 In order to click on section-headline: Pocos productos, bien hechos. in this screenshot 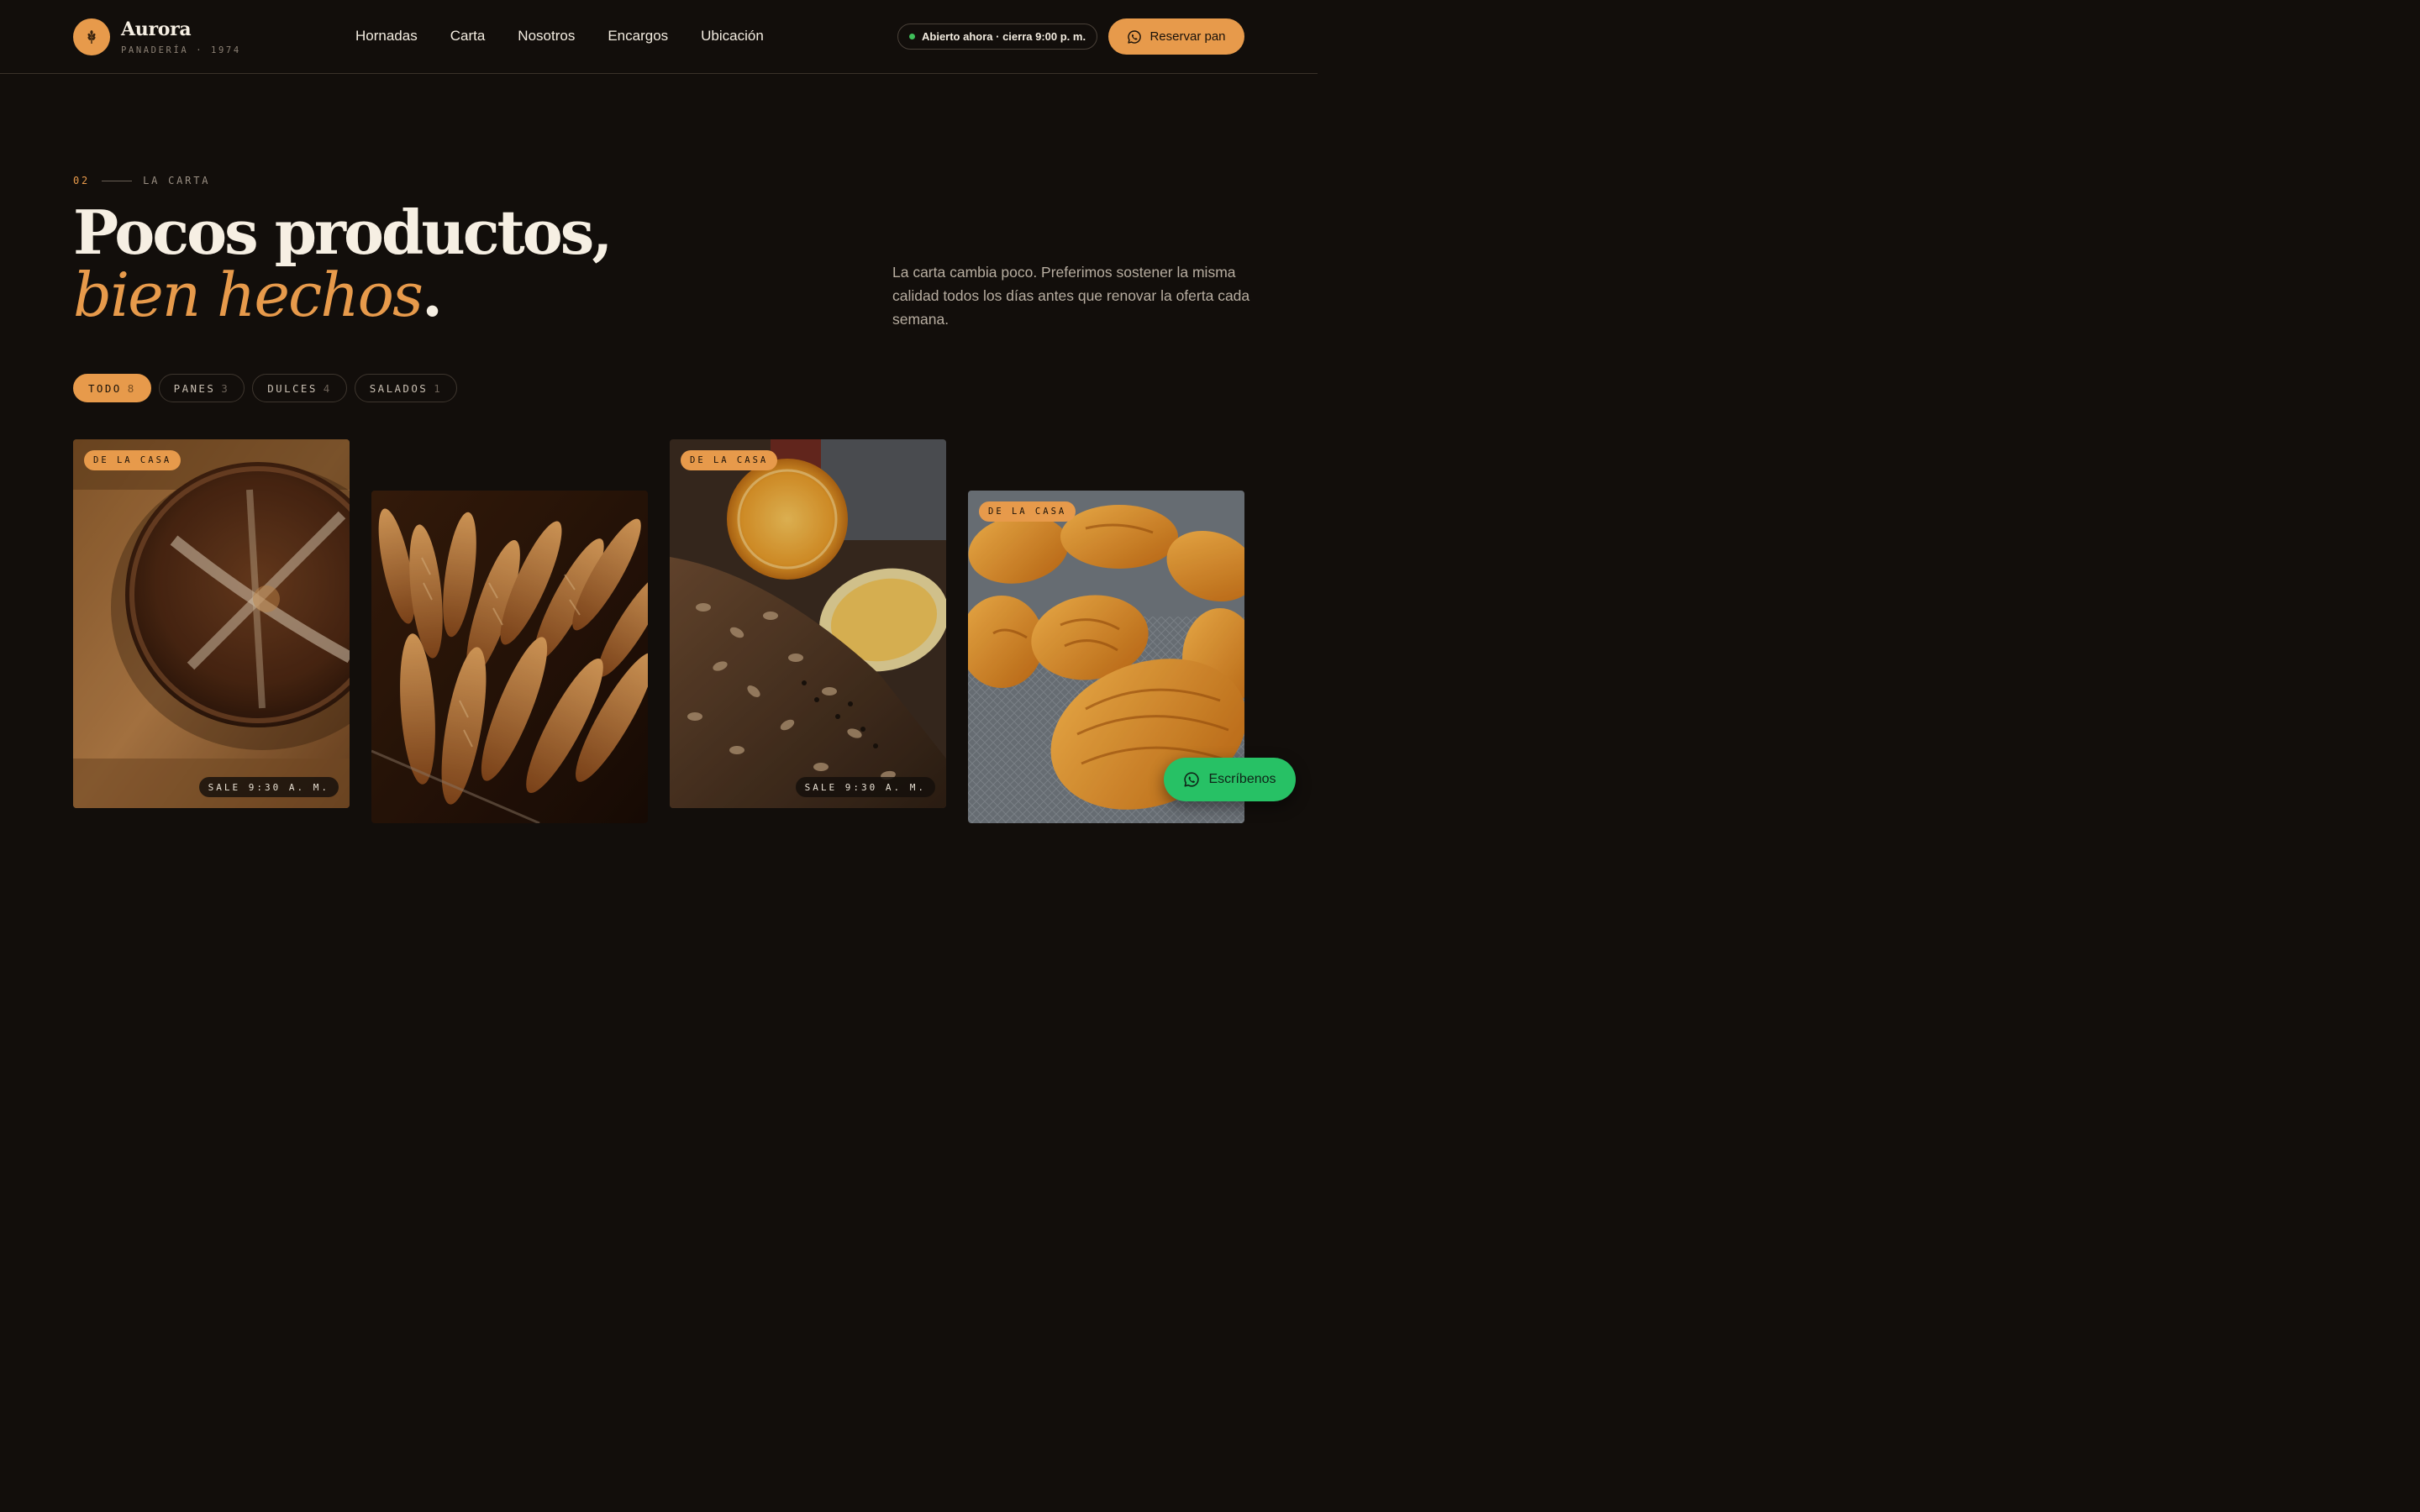, I will do `click(343, 262)`.